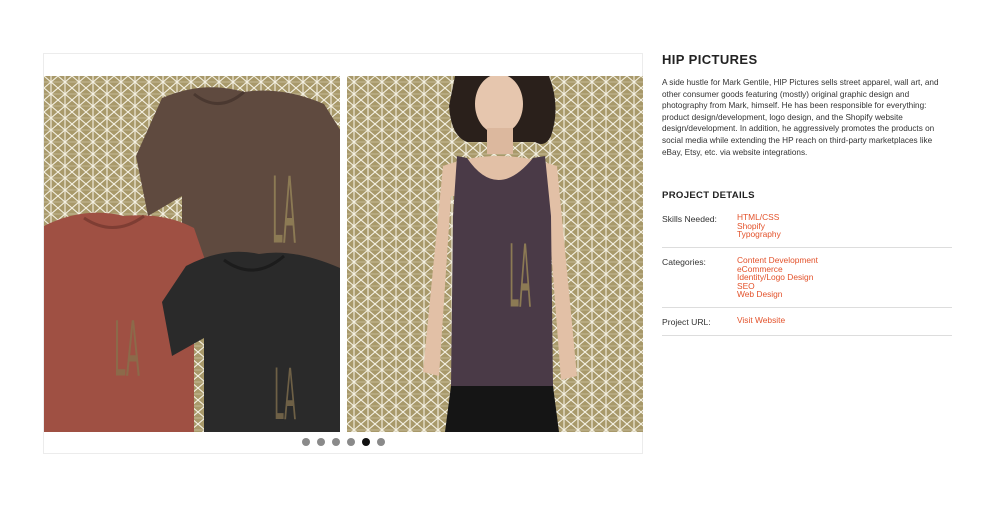  I want to click on skill-link-typography: Typography, so click(844, 234).